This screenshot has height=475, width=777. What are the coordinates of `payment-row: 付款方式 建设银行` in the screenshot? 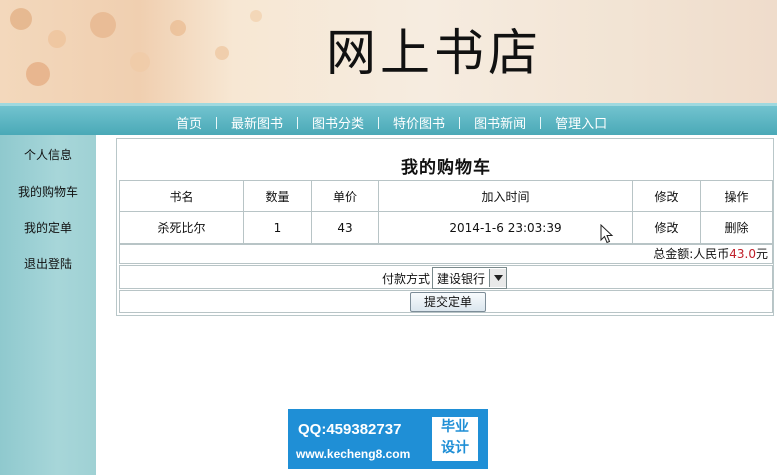 It's located at (446, 277).